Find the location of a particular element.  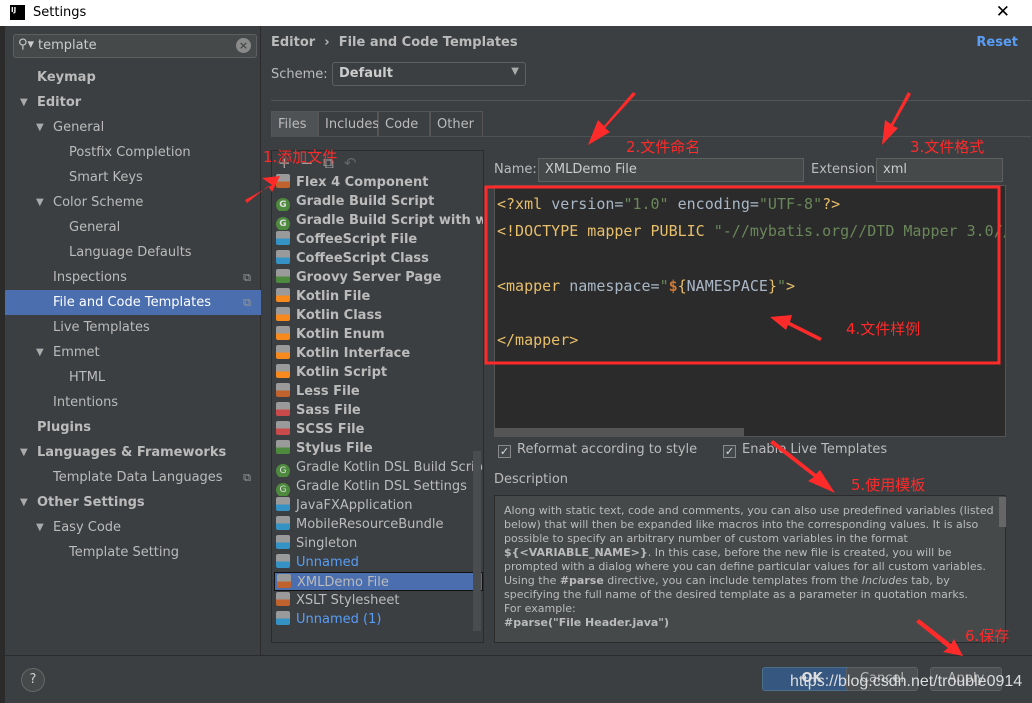

sidebar-item: Template Data Languages ⧉ is located at coordinates (133, 477).